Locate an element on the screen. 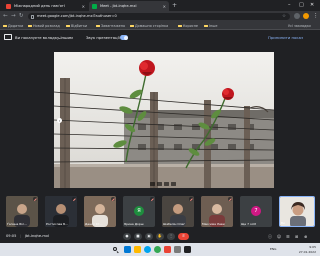 The width and height of the screenshot is (320, 256). browser-tab-memorial: Міжнародний день пам'яті ✕ is located at coordinates (45, 6).